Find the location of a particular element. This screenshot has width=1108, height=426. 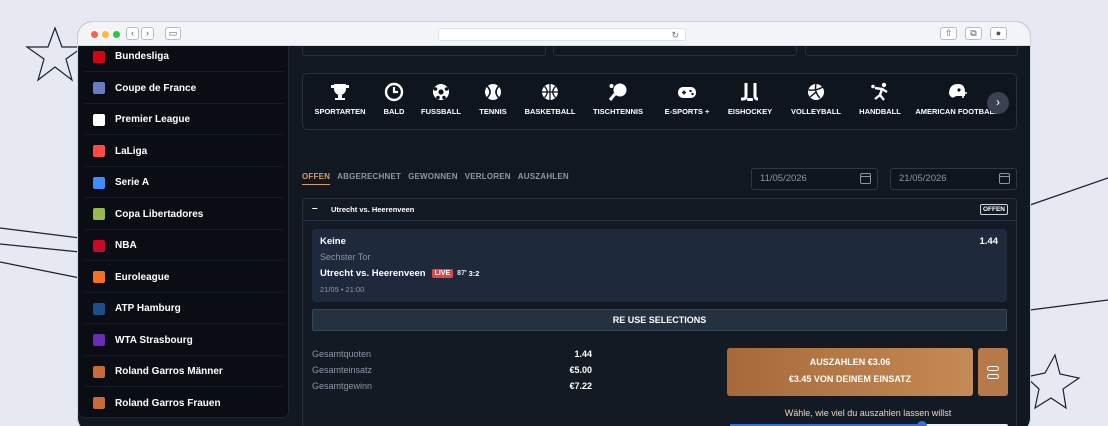

summary-label: Gesamtgewinn is located at coordinates (342, 386).